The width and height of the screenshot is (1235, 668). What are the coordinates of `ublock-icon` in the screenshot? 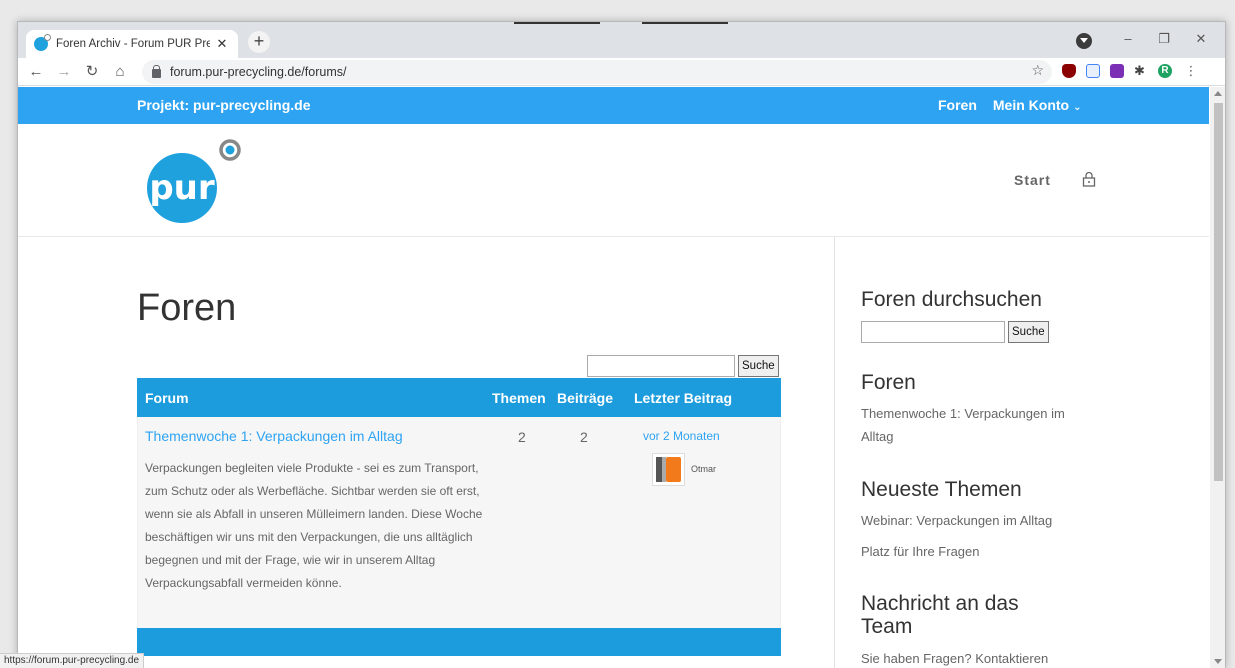 It's located at (1069, 71).